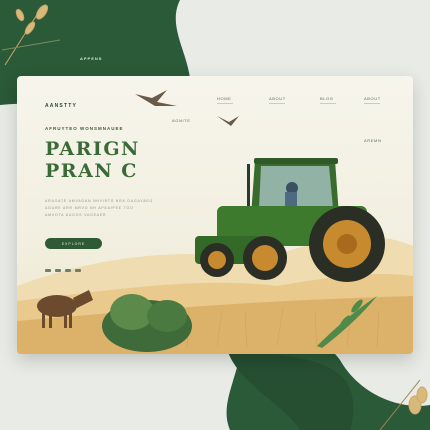 This screenshot has height=430, width=430. What do you see at coordinates (277, 100) in the screenshot?
I see `nav-item-about: ABOUT` at bounding box center [277, 100].